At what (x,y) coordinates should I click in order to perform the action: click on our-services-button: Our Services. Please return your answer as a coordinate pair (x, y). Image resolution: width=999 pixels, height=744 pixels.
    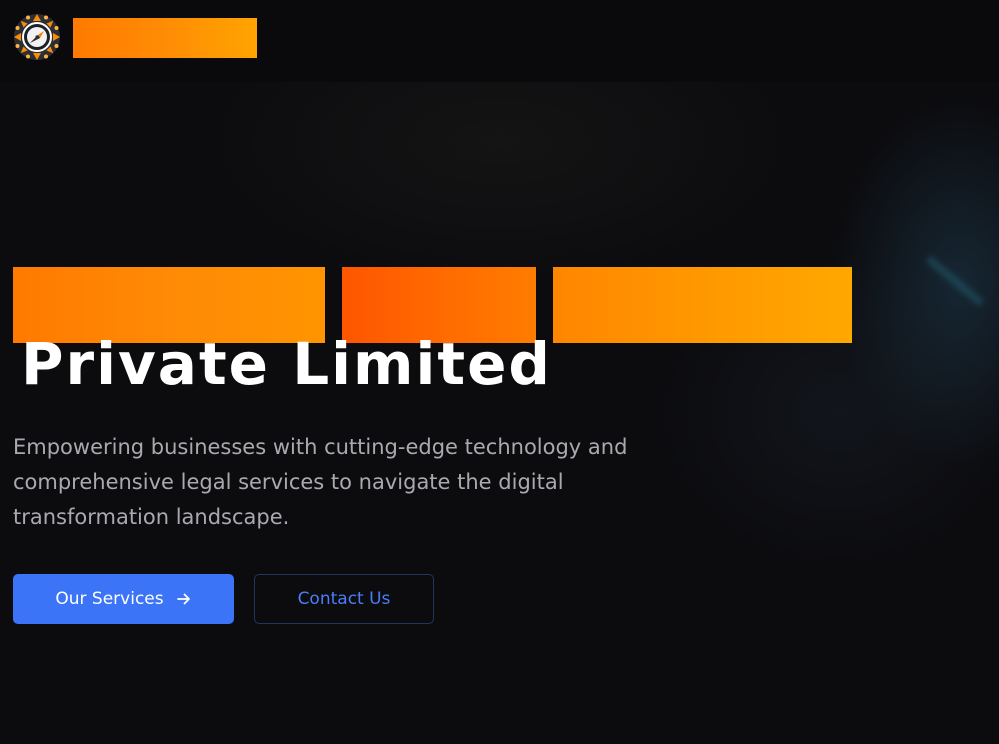
    Looking at the image, I should click on (123, 599).